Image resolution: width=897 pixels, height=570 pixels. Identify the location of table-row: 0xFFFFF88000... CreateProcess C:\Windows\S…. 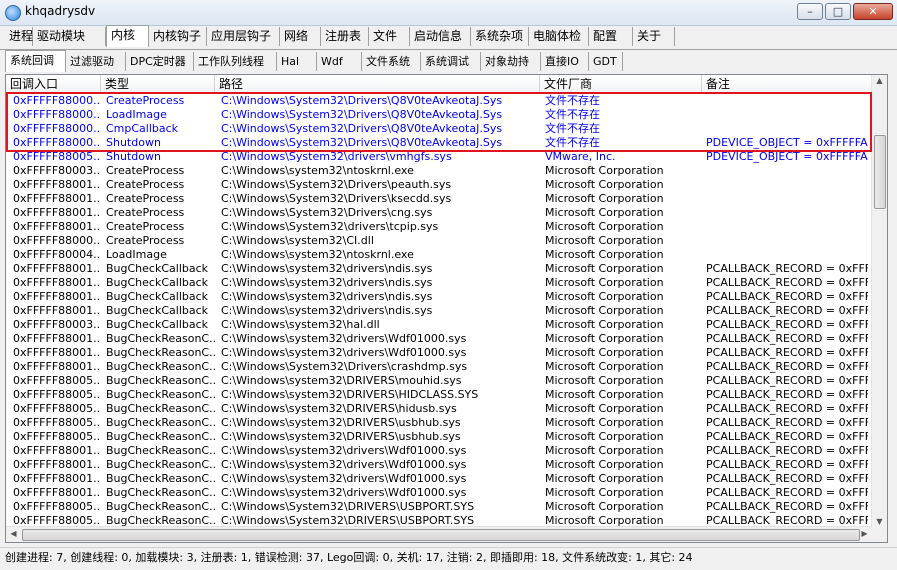
(439, 101).